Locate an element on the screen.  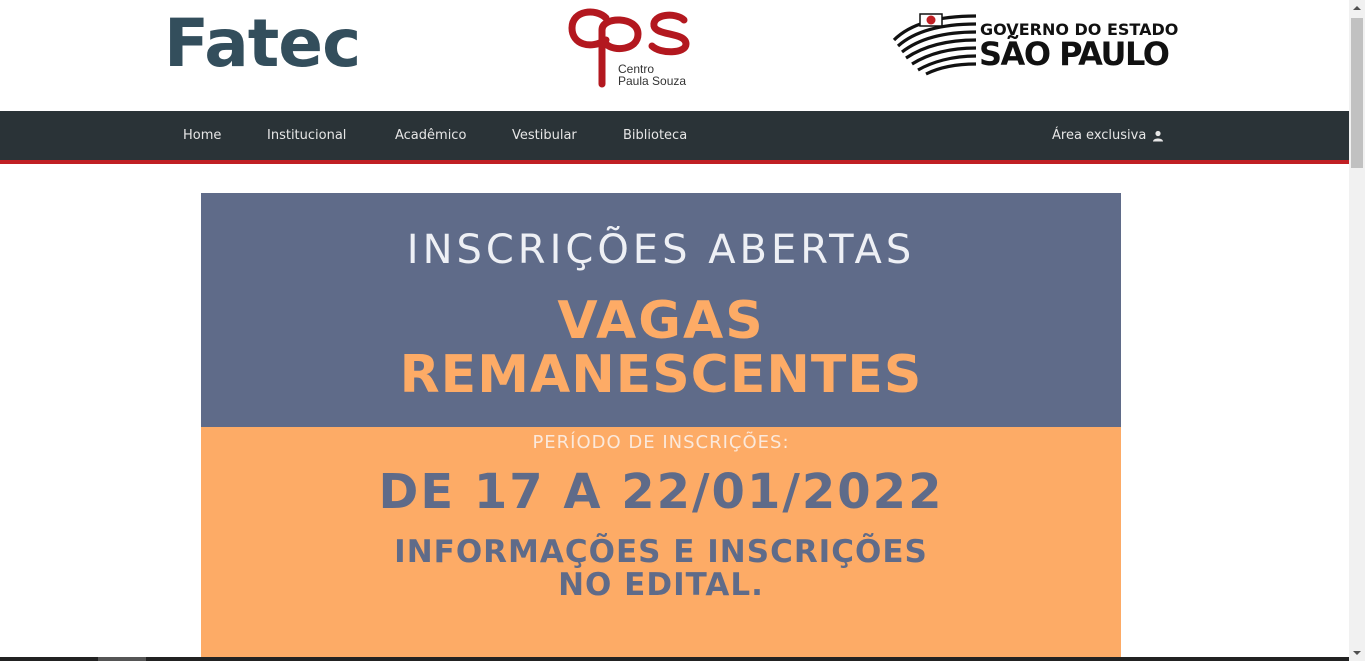
area-exclusiva-label: Área exclusiva is located at coordinates (1099, 135).